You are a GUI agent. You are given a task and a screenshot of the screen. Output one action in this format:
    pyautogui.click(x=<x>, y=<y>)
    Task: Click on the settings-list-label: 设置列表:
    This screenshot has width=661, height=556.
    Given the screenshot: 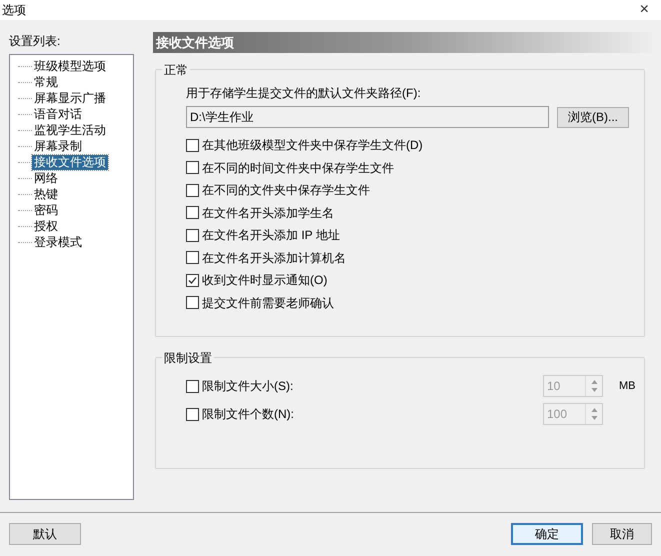 What is the action you would take?
    pyautogui.click(x=35, y=41)
    